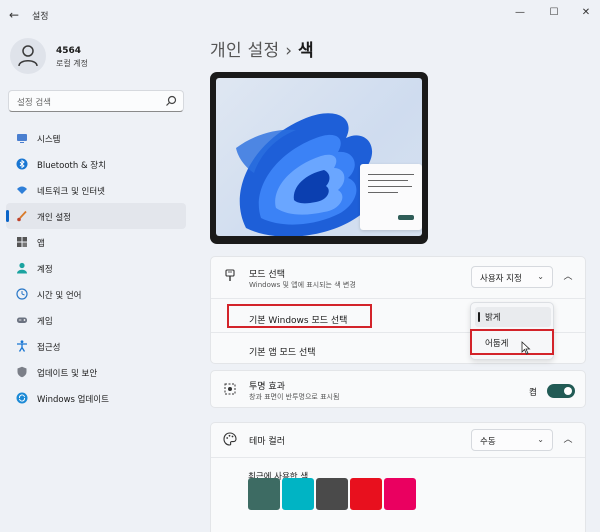 The image size is (600, 532). Describe the element at coordinates (501, 279) in the screenshot. I see `mode-dropdown-value: 사용자 지정` at that location.